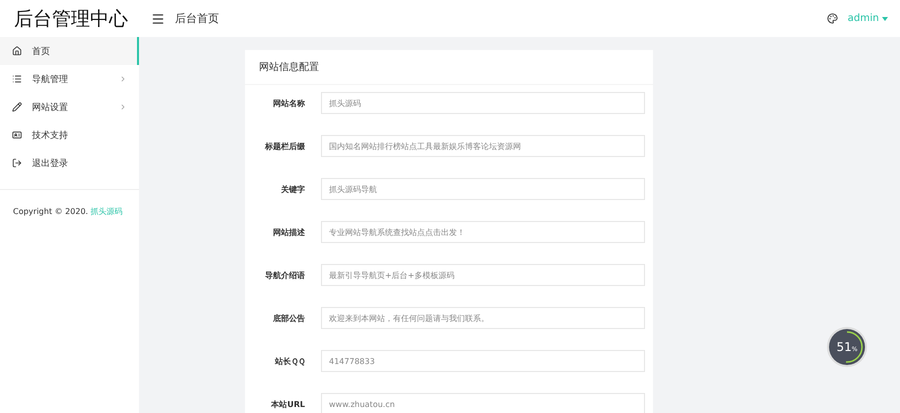 This screenshot has height=413, width=900. What do you see at coordinates (449, 67) in the screenshot?
I see `card-title: 网站信息配置` at bounding box center [449, 67].